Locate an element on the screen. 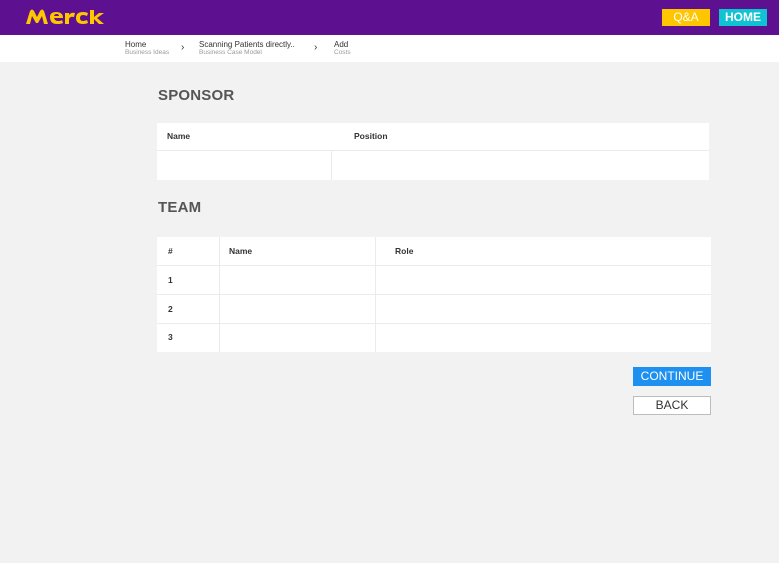 The width and height of the screenshot is (779, 563). breadcrumb-sublabel: Business Ideas is located at coordinates (147, 52).